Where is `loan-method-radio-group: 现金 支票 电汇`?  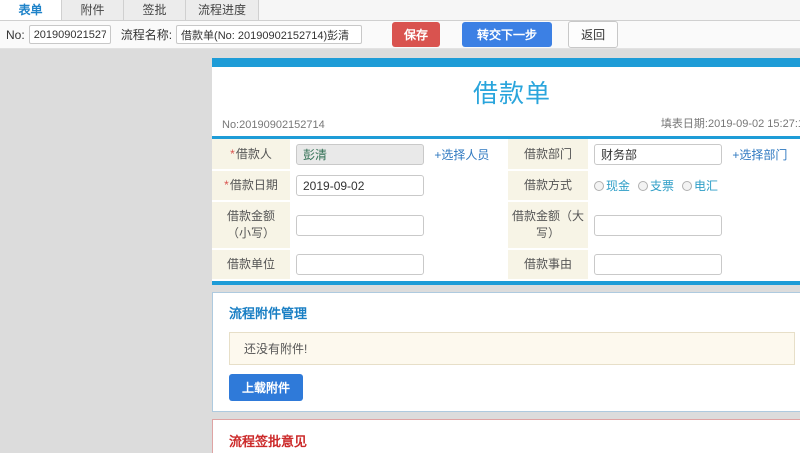 loan-method-radio-group: 现金 支票 电汇 is located at coordinates (697, 185).